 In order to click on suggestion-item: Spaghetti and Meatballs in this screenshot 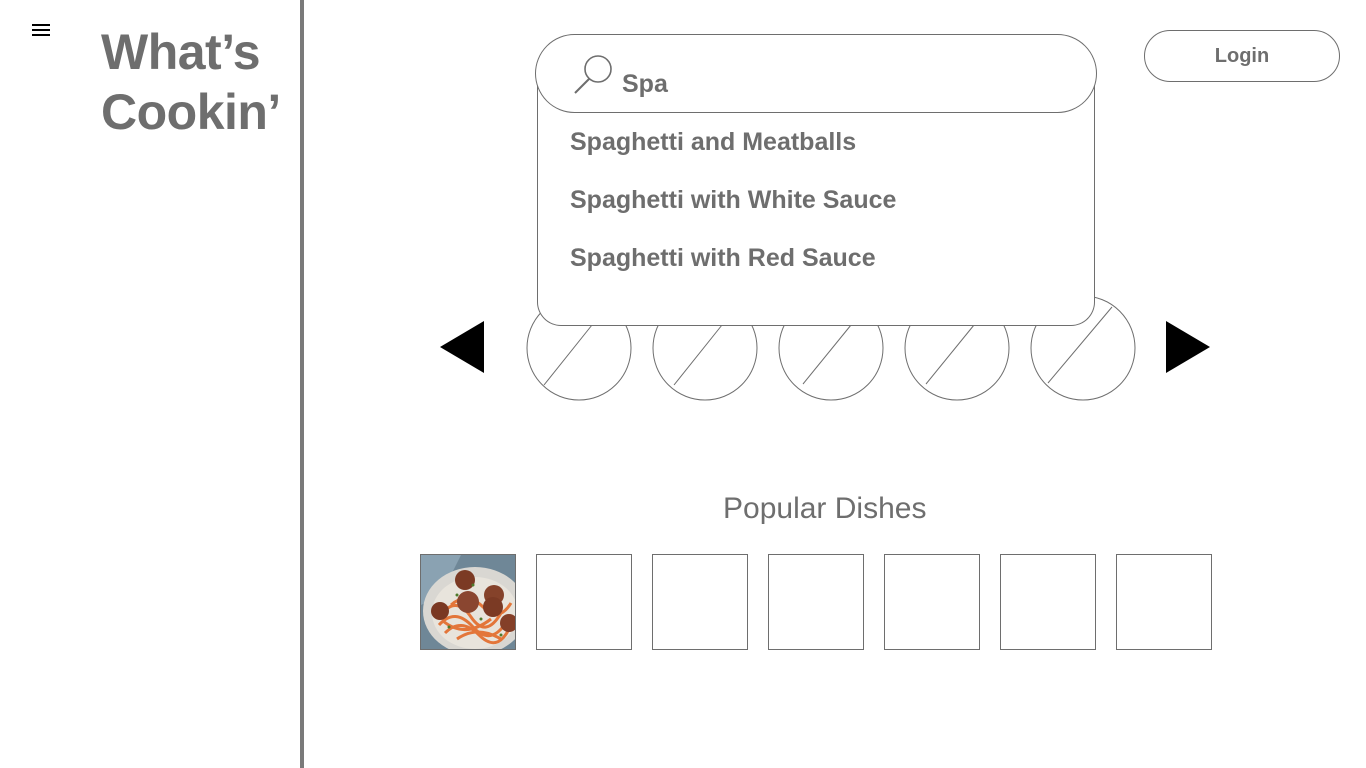, I will do `click(713, 142)`.